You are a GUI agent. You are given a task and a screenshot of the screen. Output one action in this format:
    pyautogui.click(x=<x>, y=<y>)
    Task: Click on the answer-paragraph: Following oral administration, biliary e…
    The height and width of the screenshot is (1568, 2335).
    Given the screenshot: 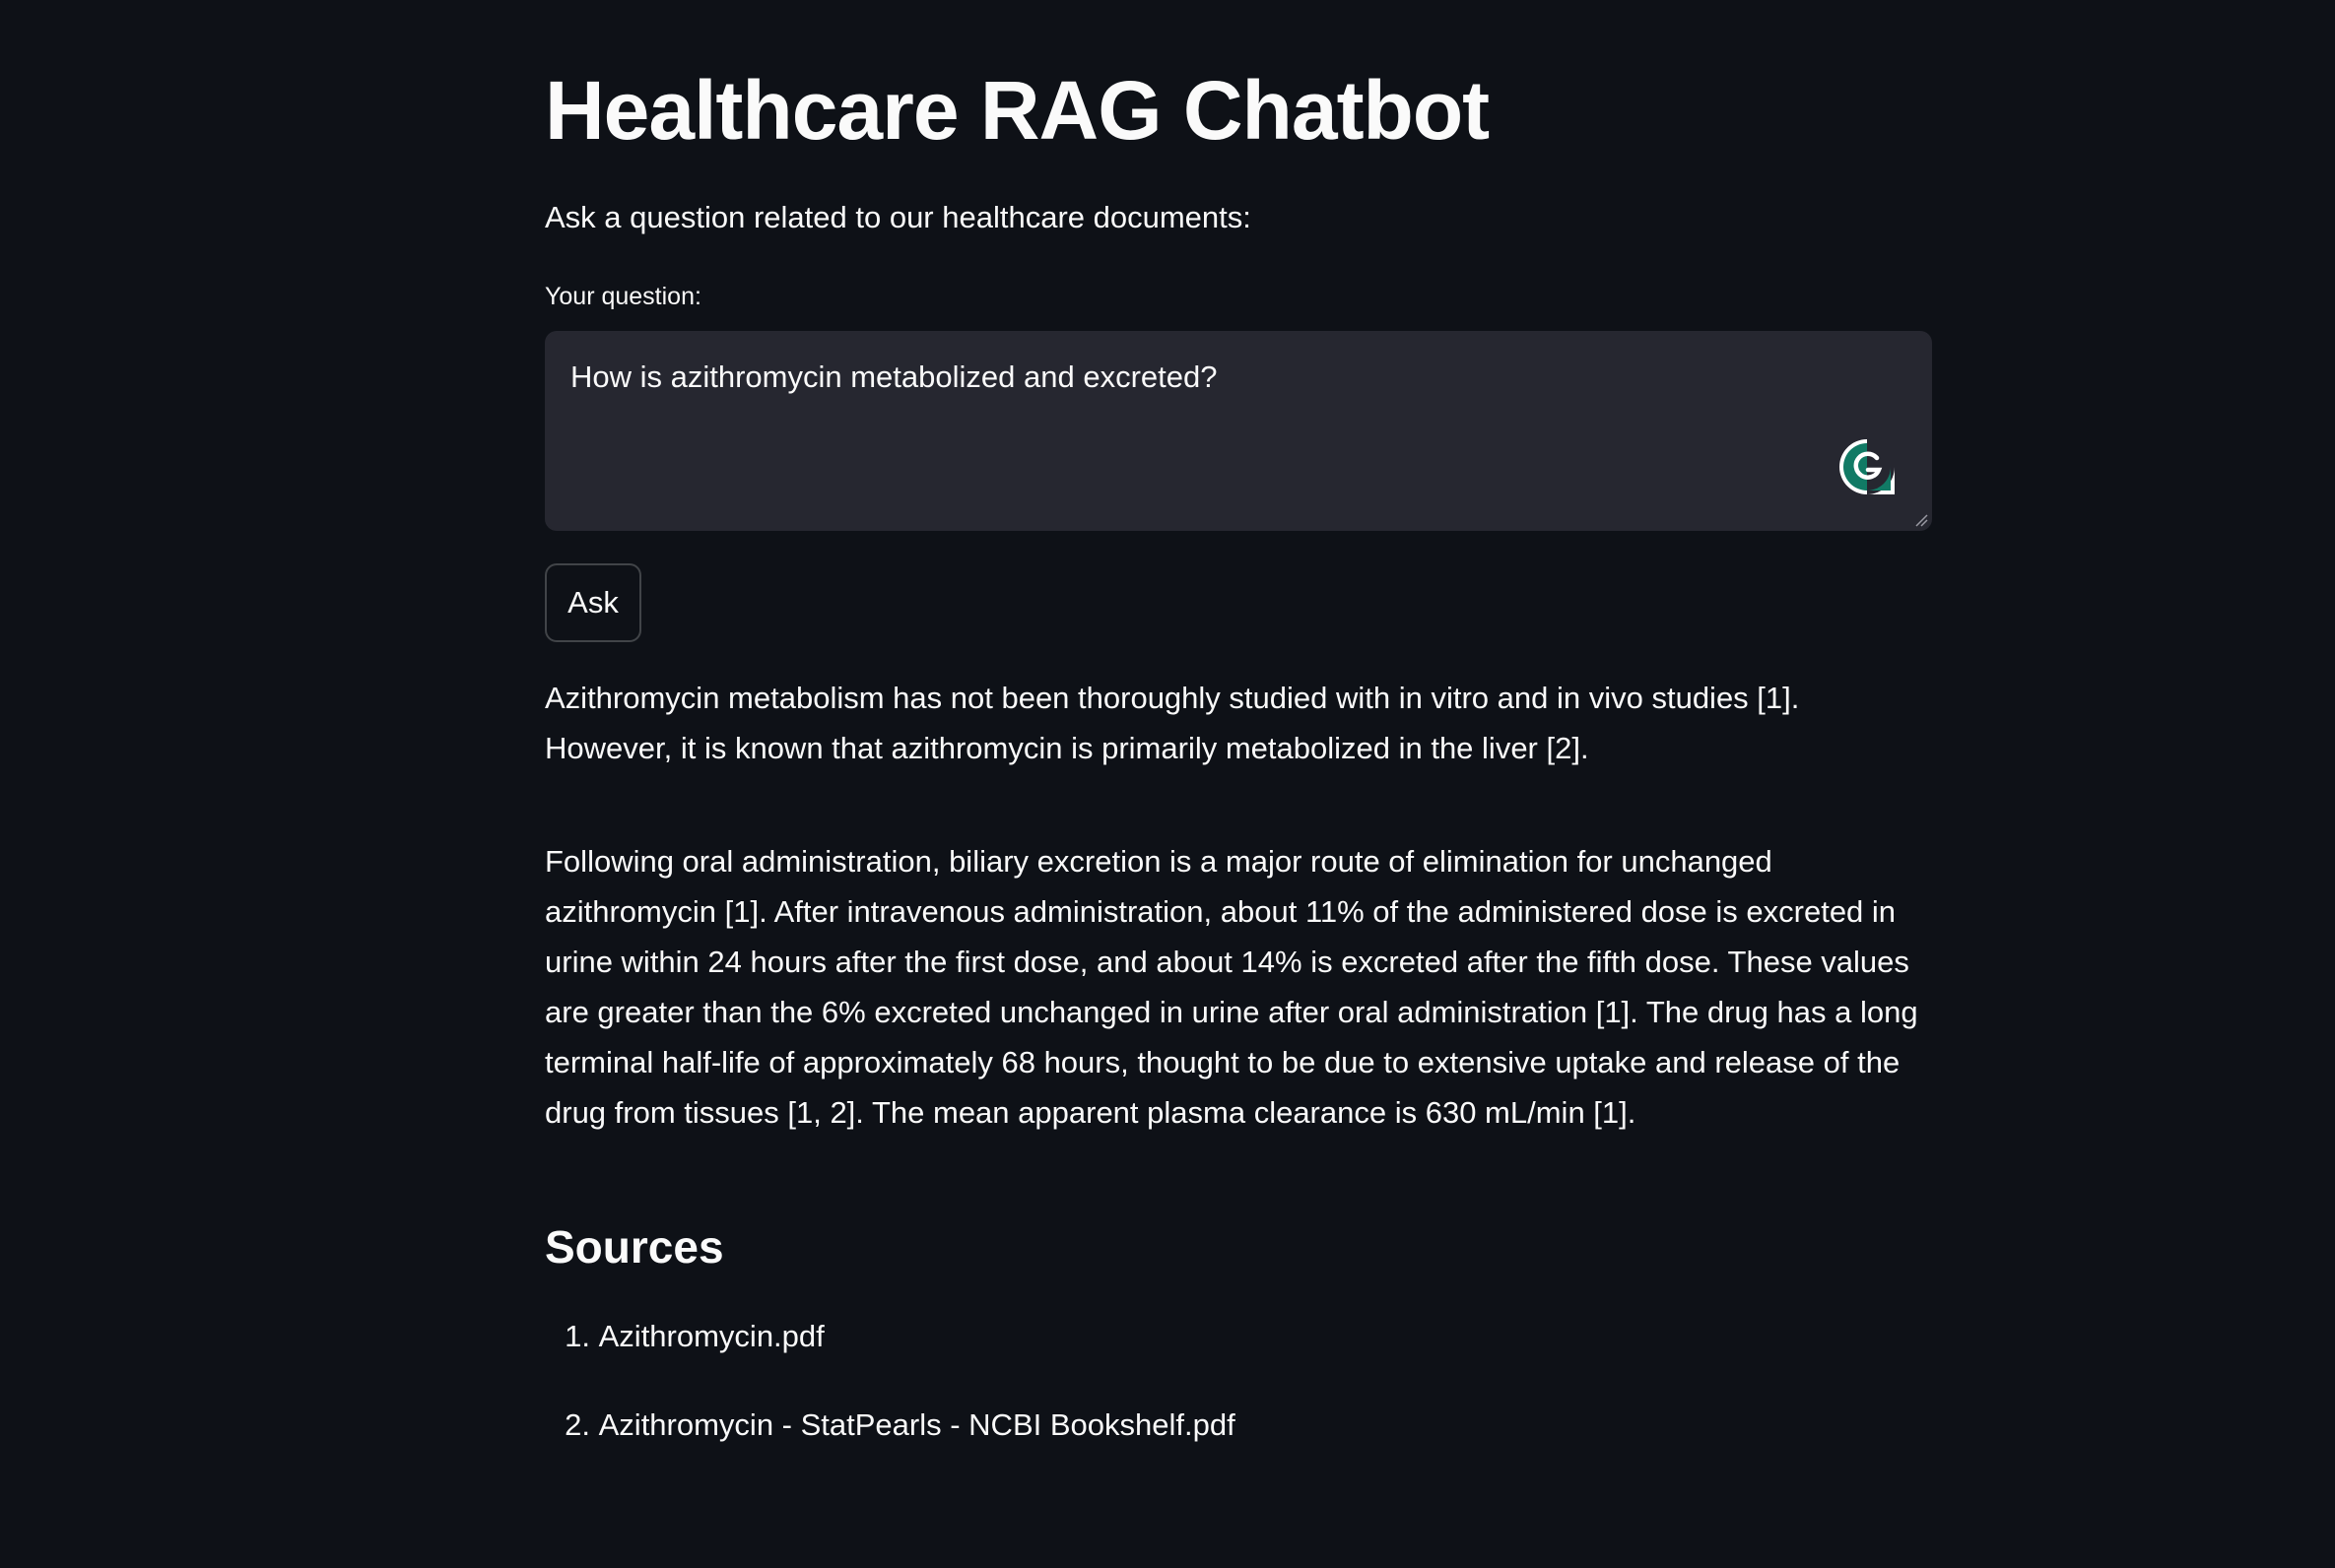 What is the action you would take?
    pyautogui.click(x=1231, y=987)
    